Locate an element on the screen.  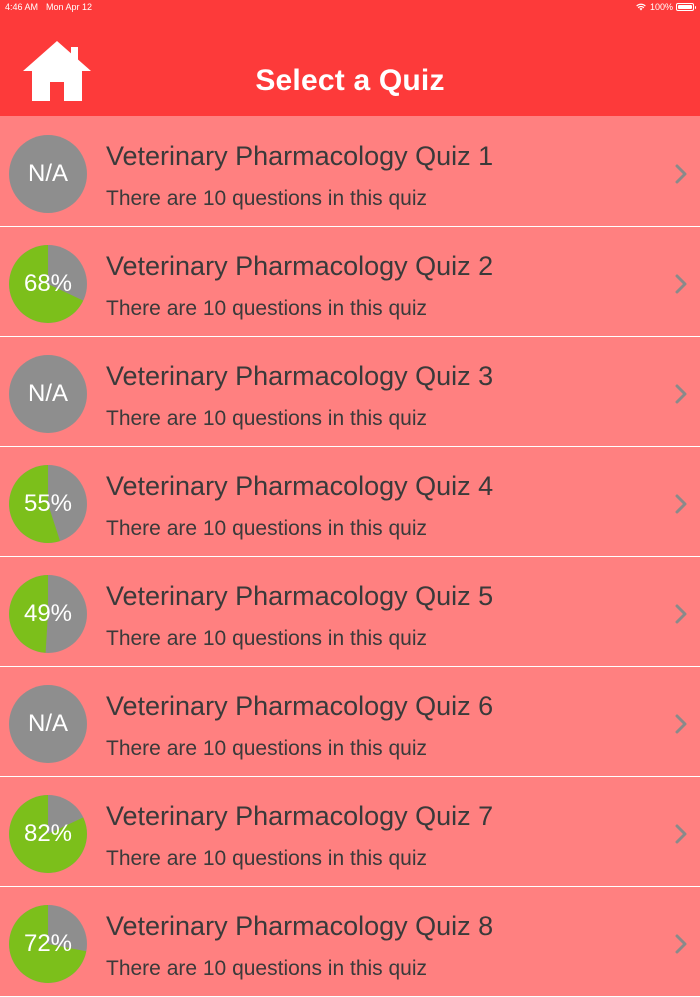
battery-percent: 100% is located at coordinates (661, 7).